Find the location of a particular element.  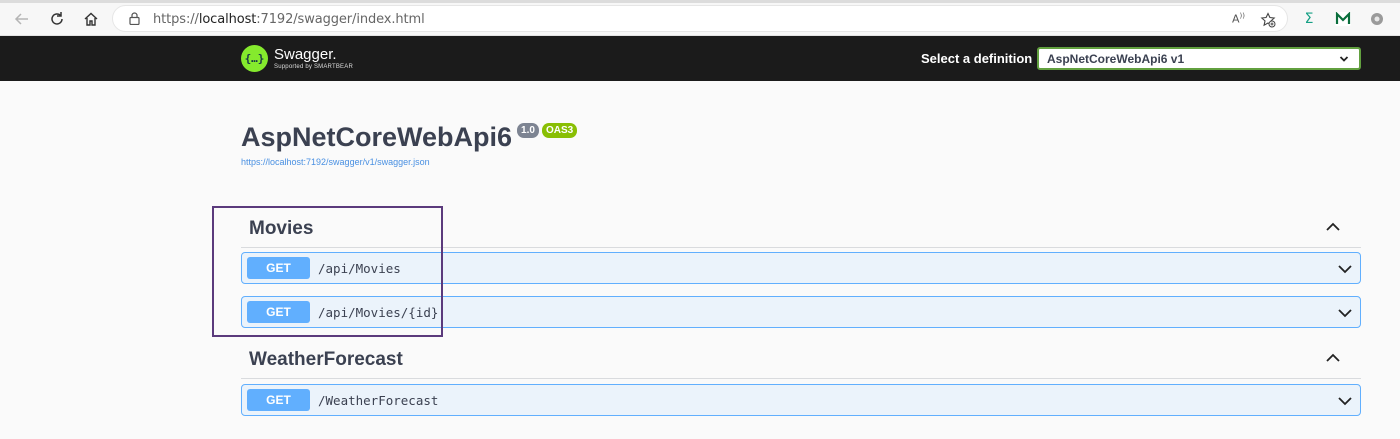

swagger-logo-icon: {…} is located at coordinates (254, 58).